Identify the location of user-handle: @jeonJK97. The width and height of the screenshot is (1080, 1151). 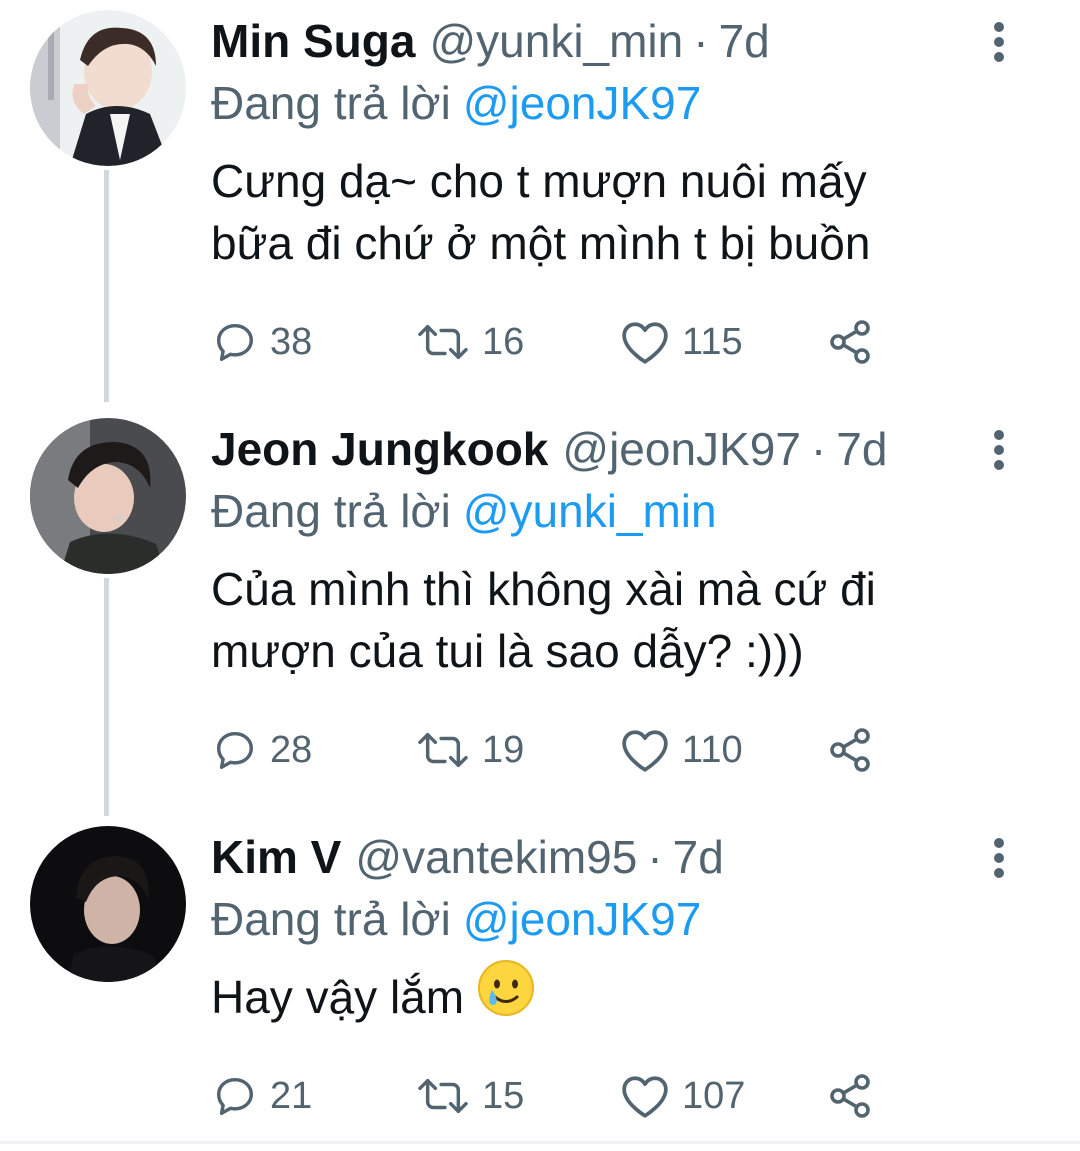
(681, 449).